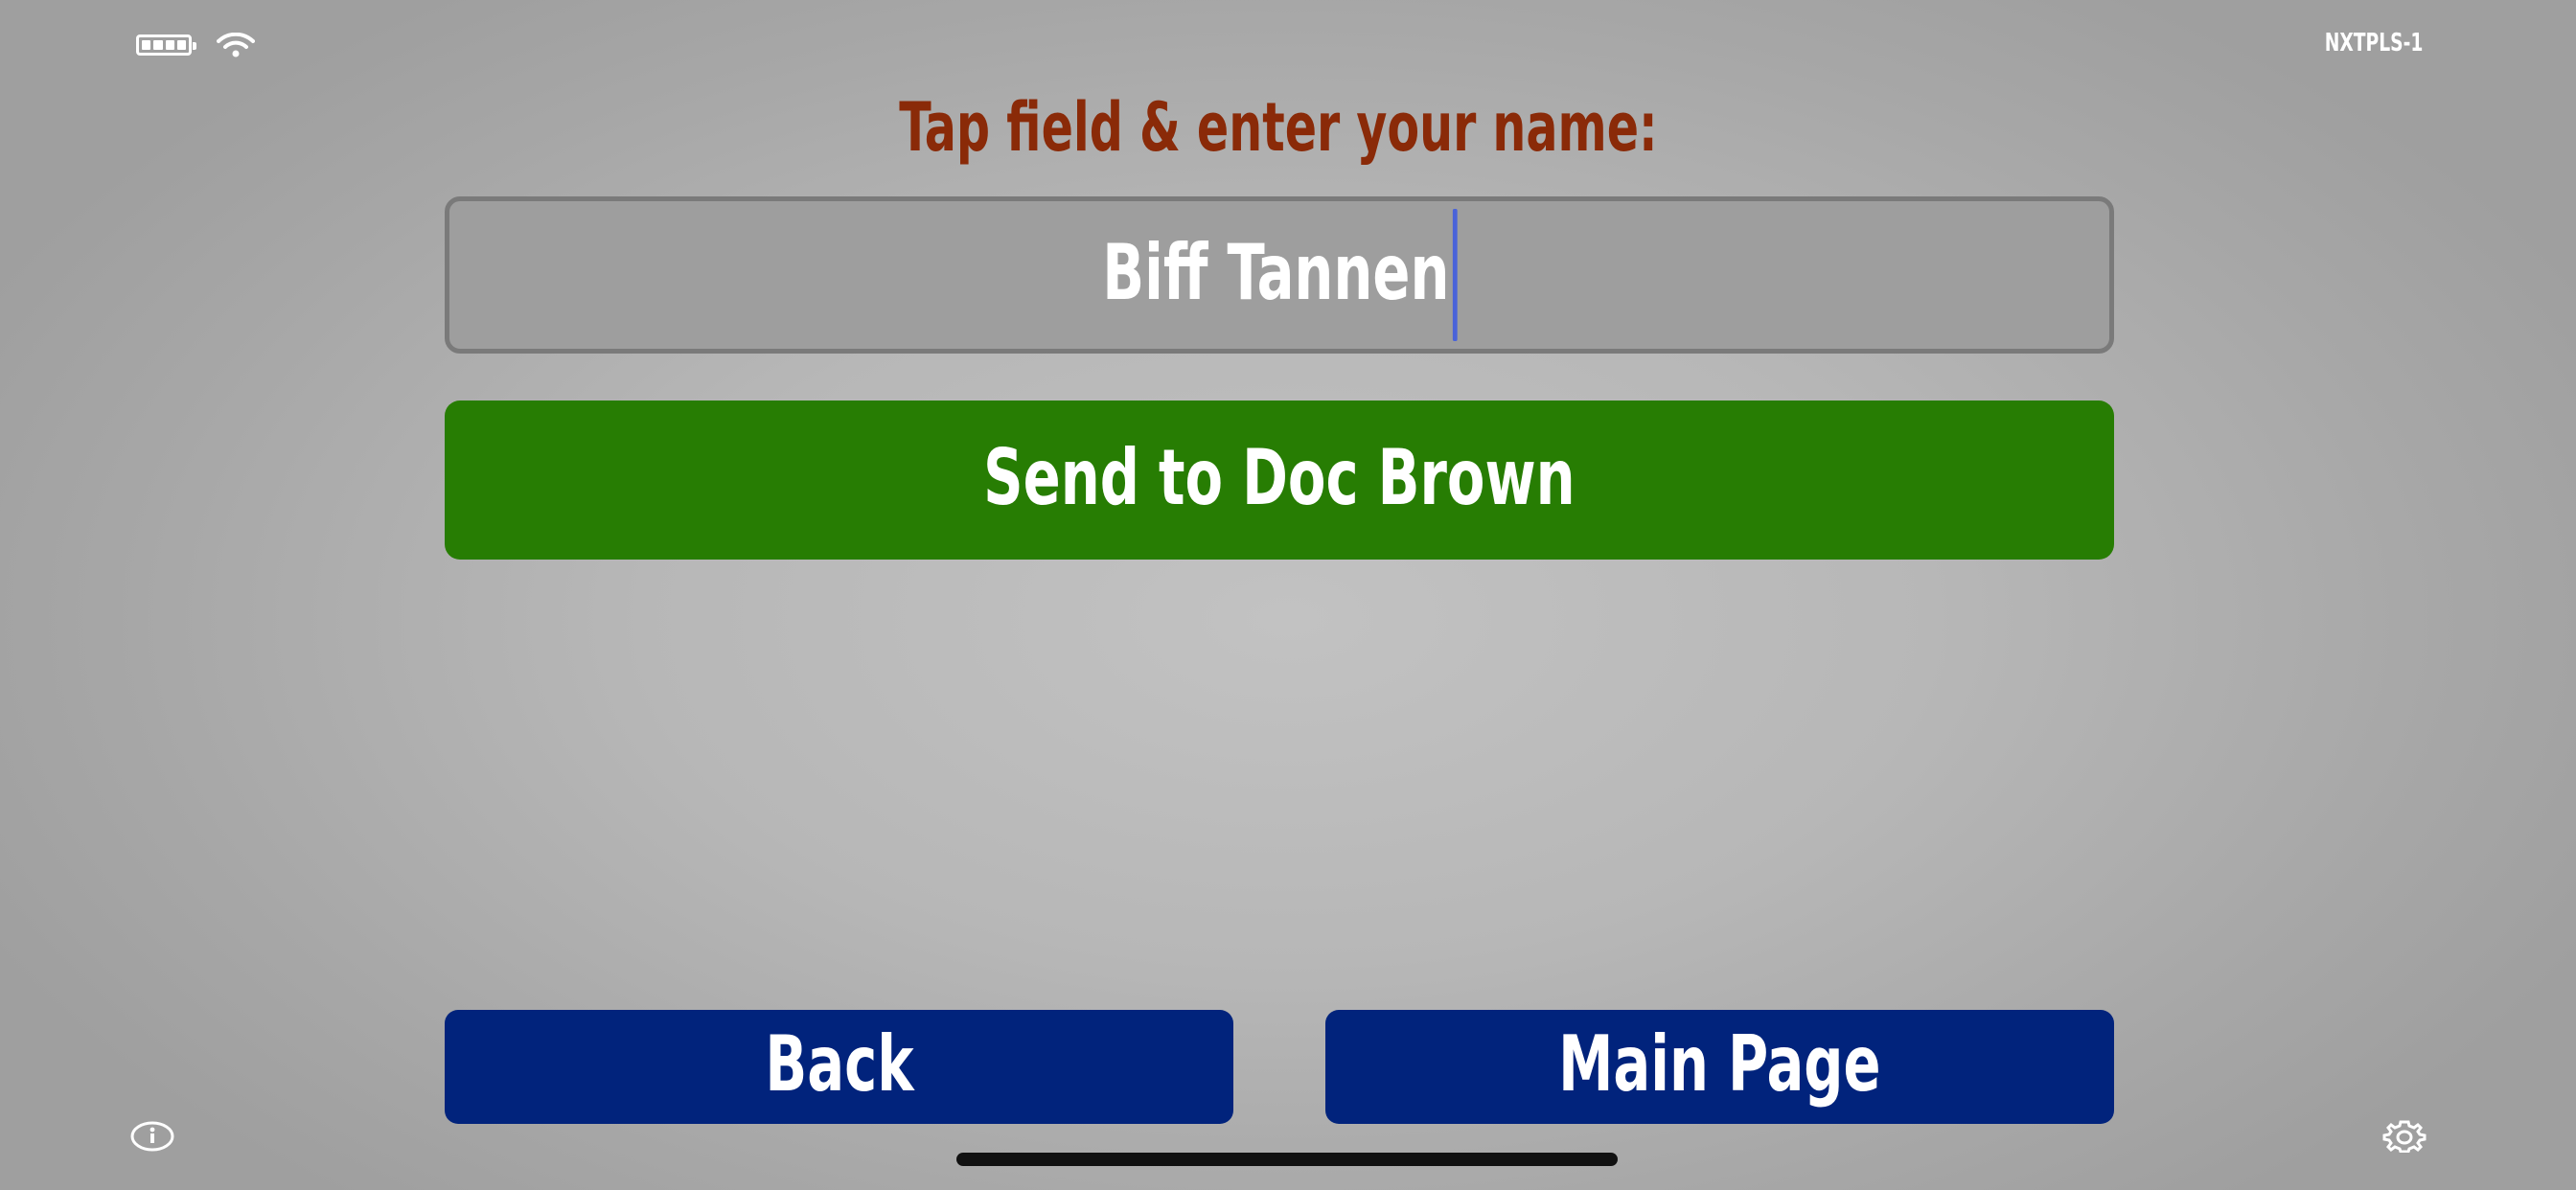 The height and width of the screenshot is (1190, 2576). I want to click on main-page-button-label: Main Page, so click(1719, 1064).